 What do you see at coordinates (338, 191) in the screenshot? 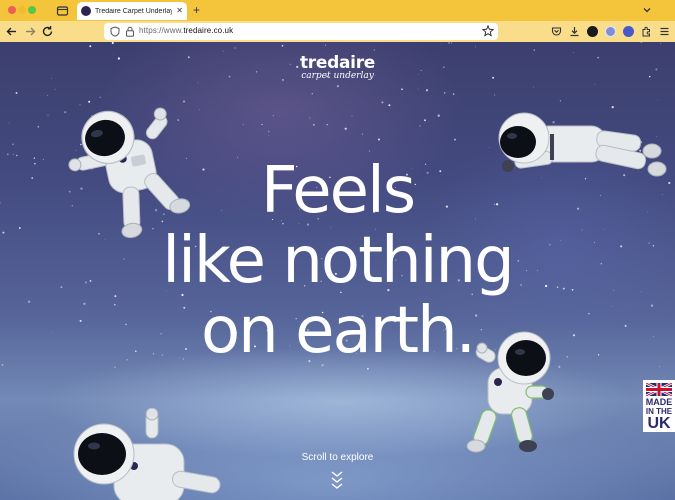
I see `headline-line-1: Feels` at bounding box center [338, 191].